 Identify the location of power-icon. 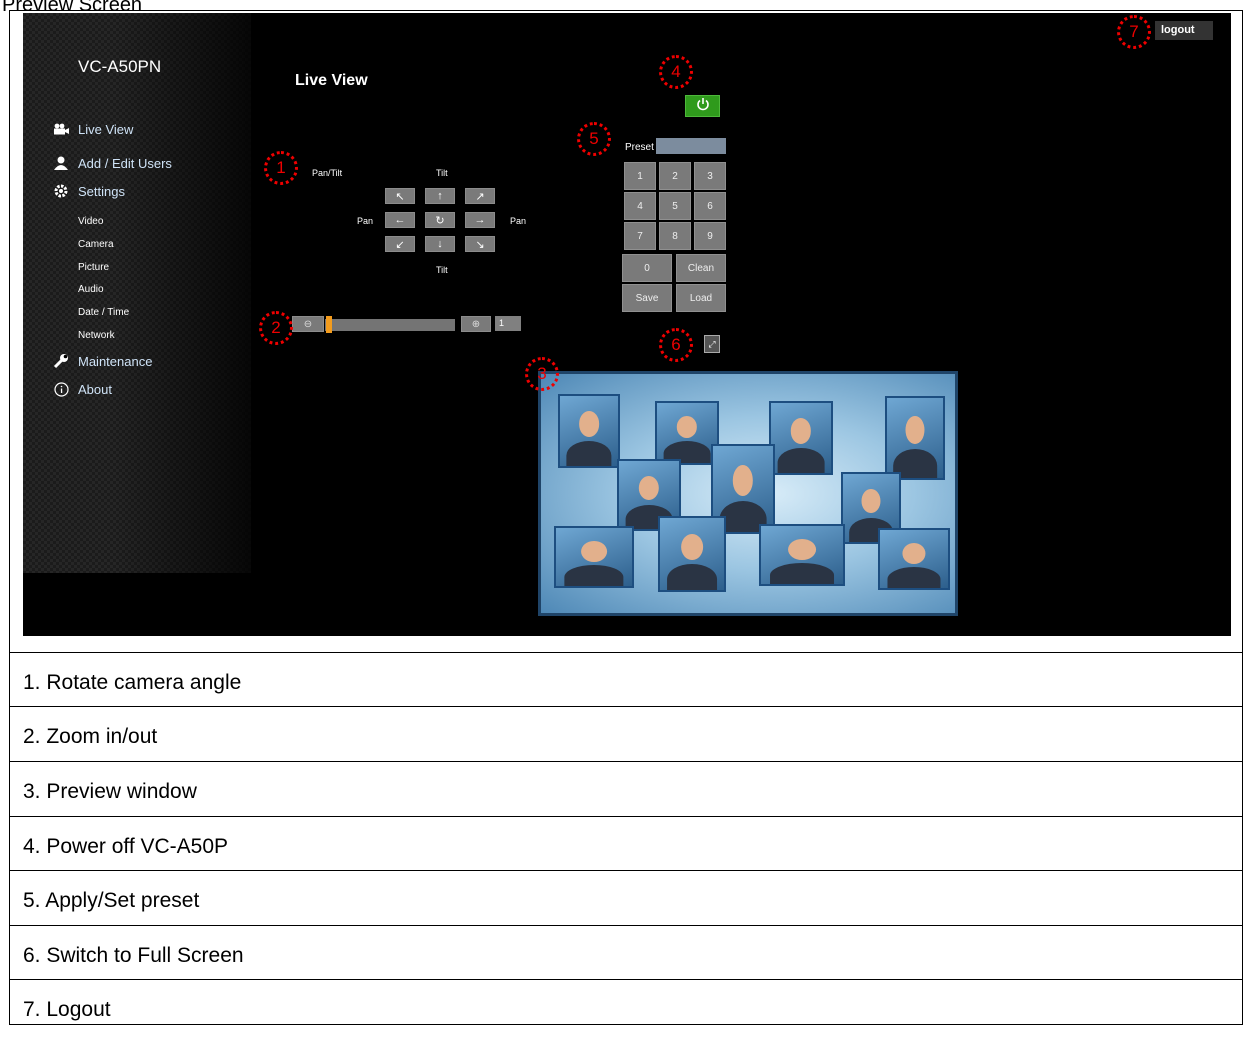
(703, 106).